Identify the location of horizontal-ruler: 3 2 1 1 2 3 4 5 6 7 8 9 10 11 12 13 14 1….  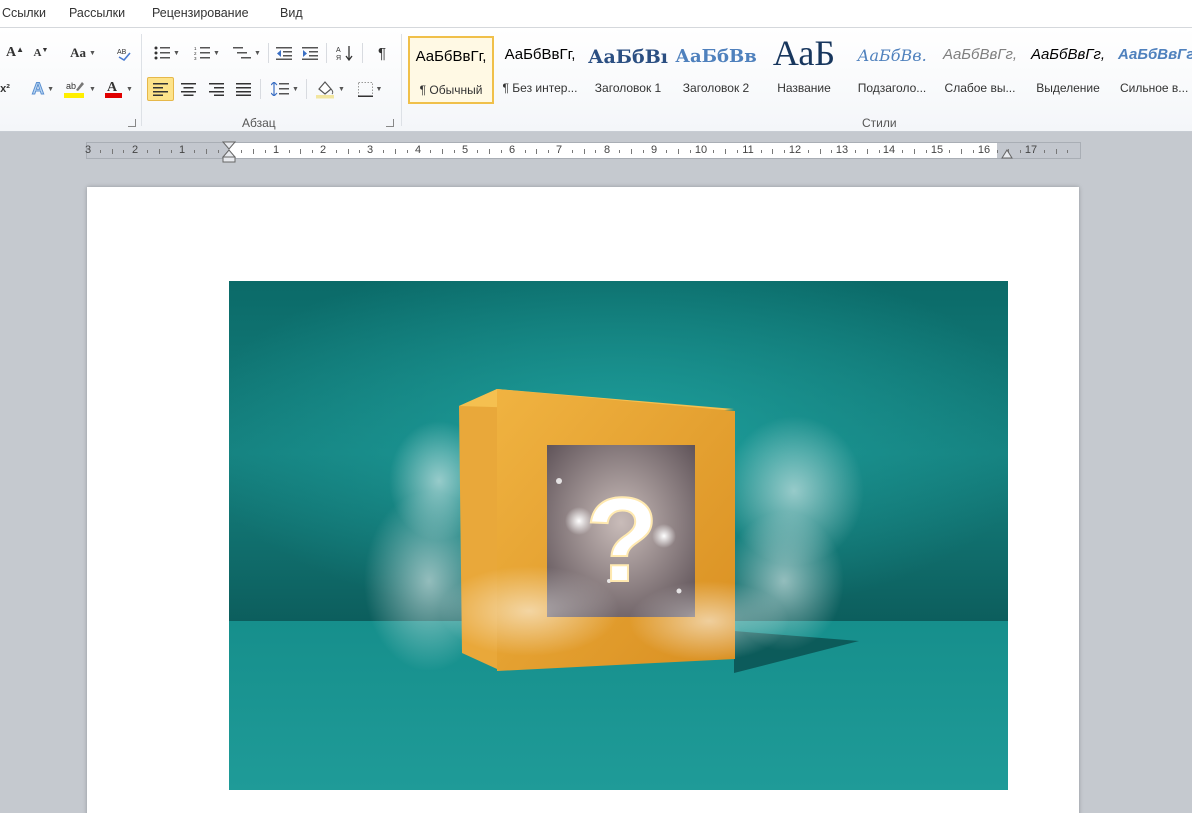
(582, 152).